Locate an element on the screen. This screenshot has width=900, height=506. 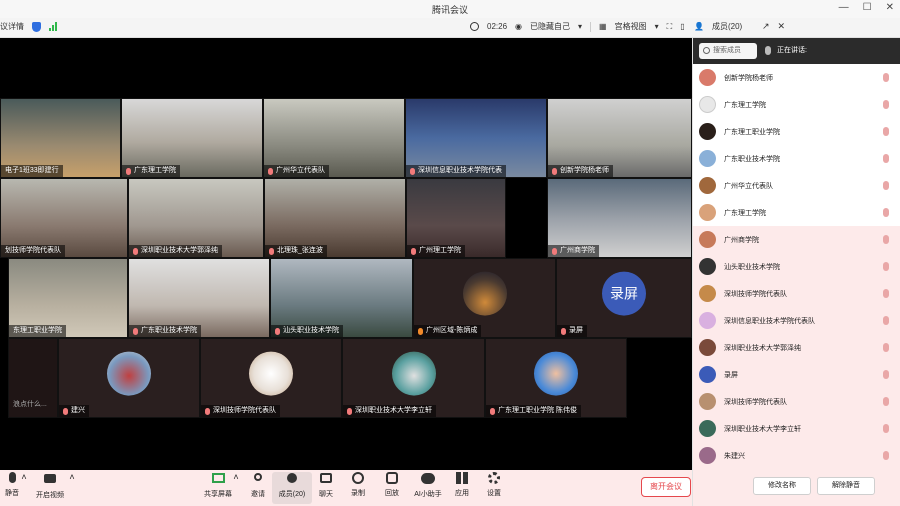
video-tile: 划技师学院代表队 is located at coordinates (64, 218).